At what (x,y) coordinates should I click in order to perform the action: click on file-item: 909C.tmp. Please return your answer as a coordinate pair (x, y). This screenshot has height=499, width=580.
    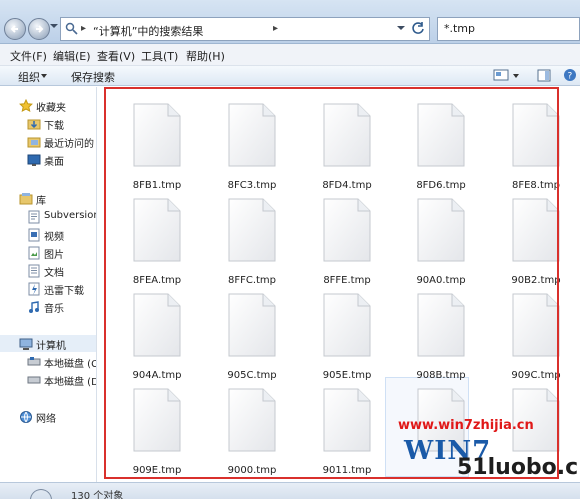
    Looking at the image, I should click on (534, 332).